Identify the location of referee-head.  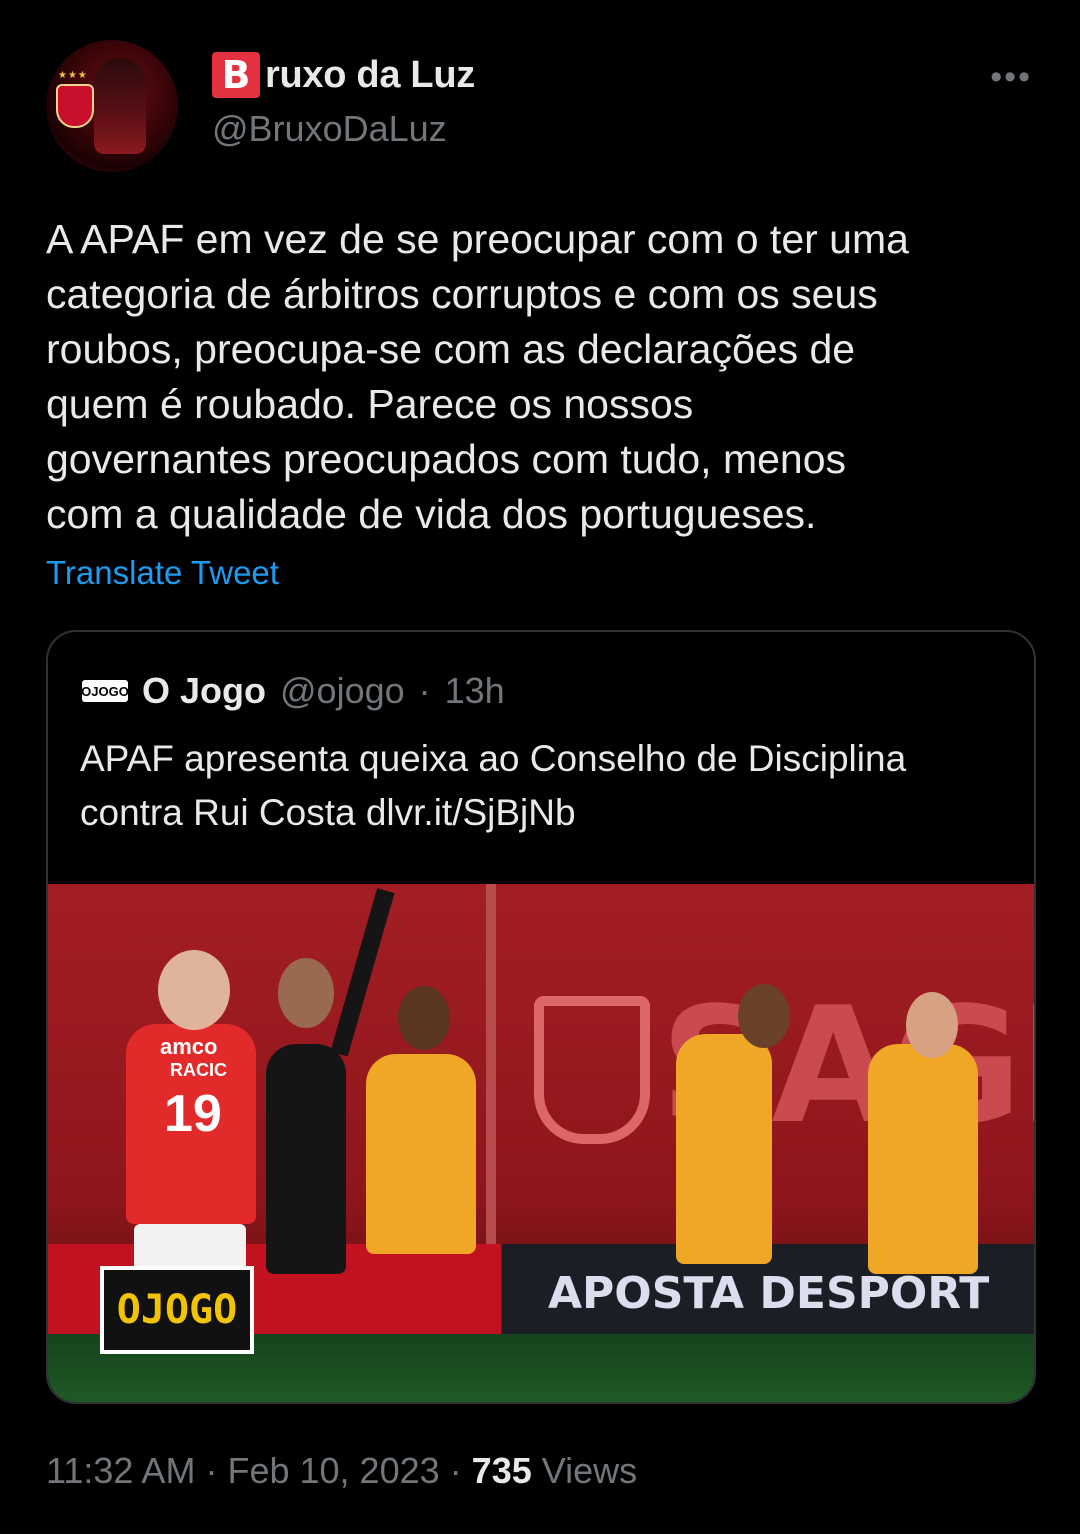
(306, 993).